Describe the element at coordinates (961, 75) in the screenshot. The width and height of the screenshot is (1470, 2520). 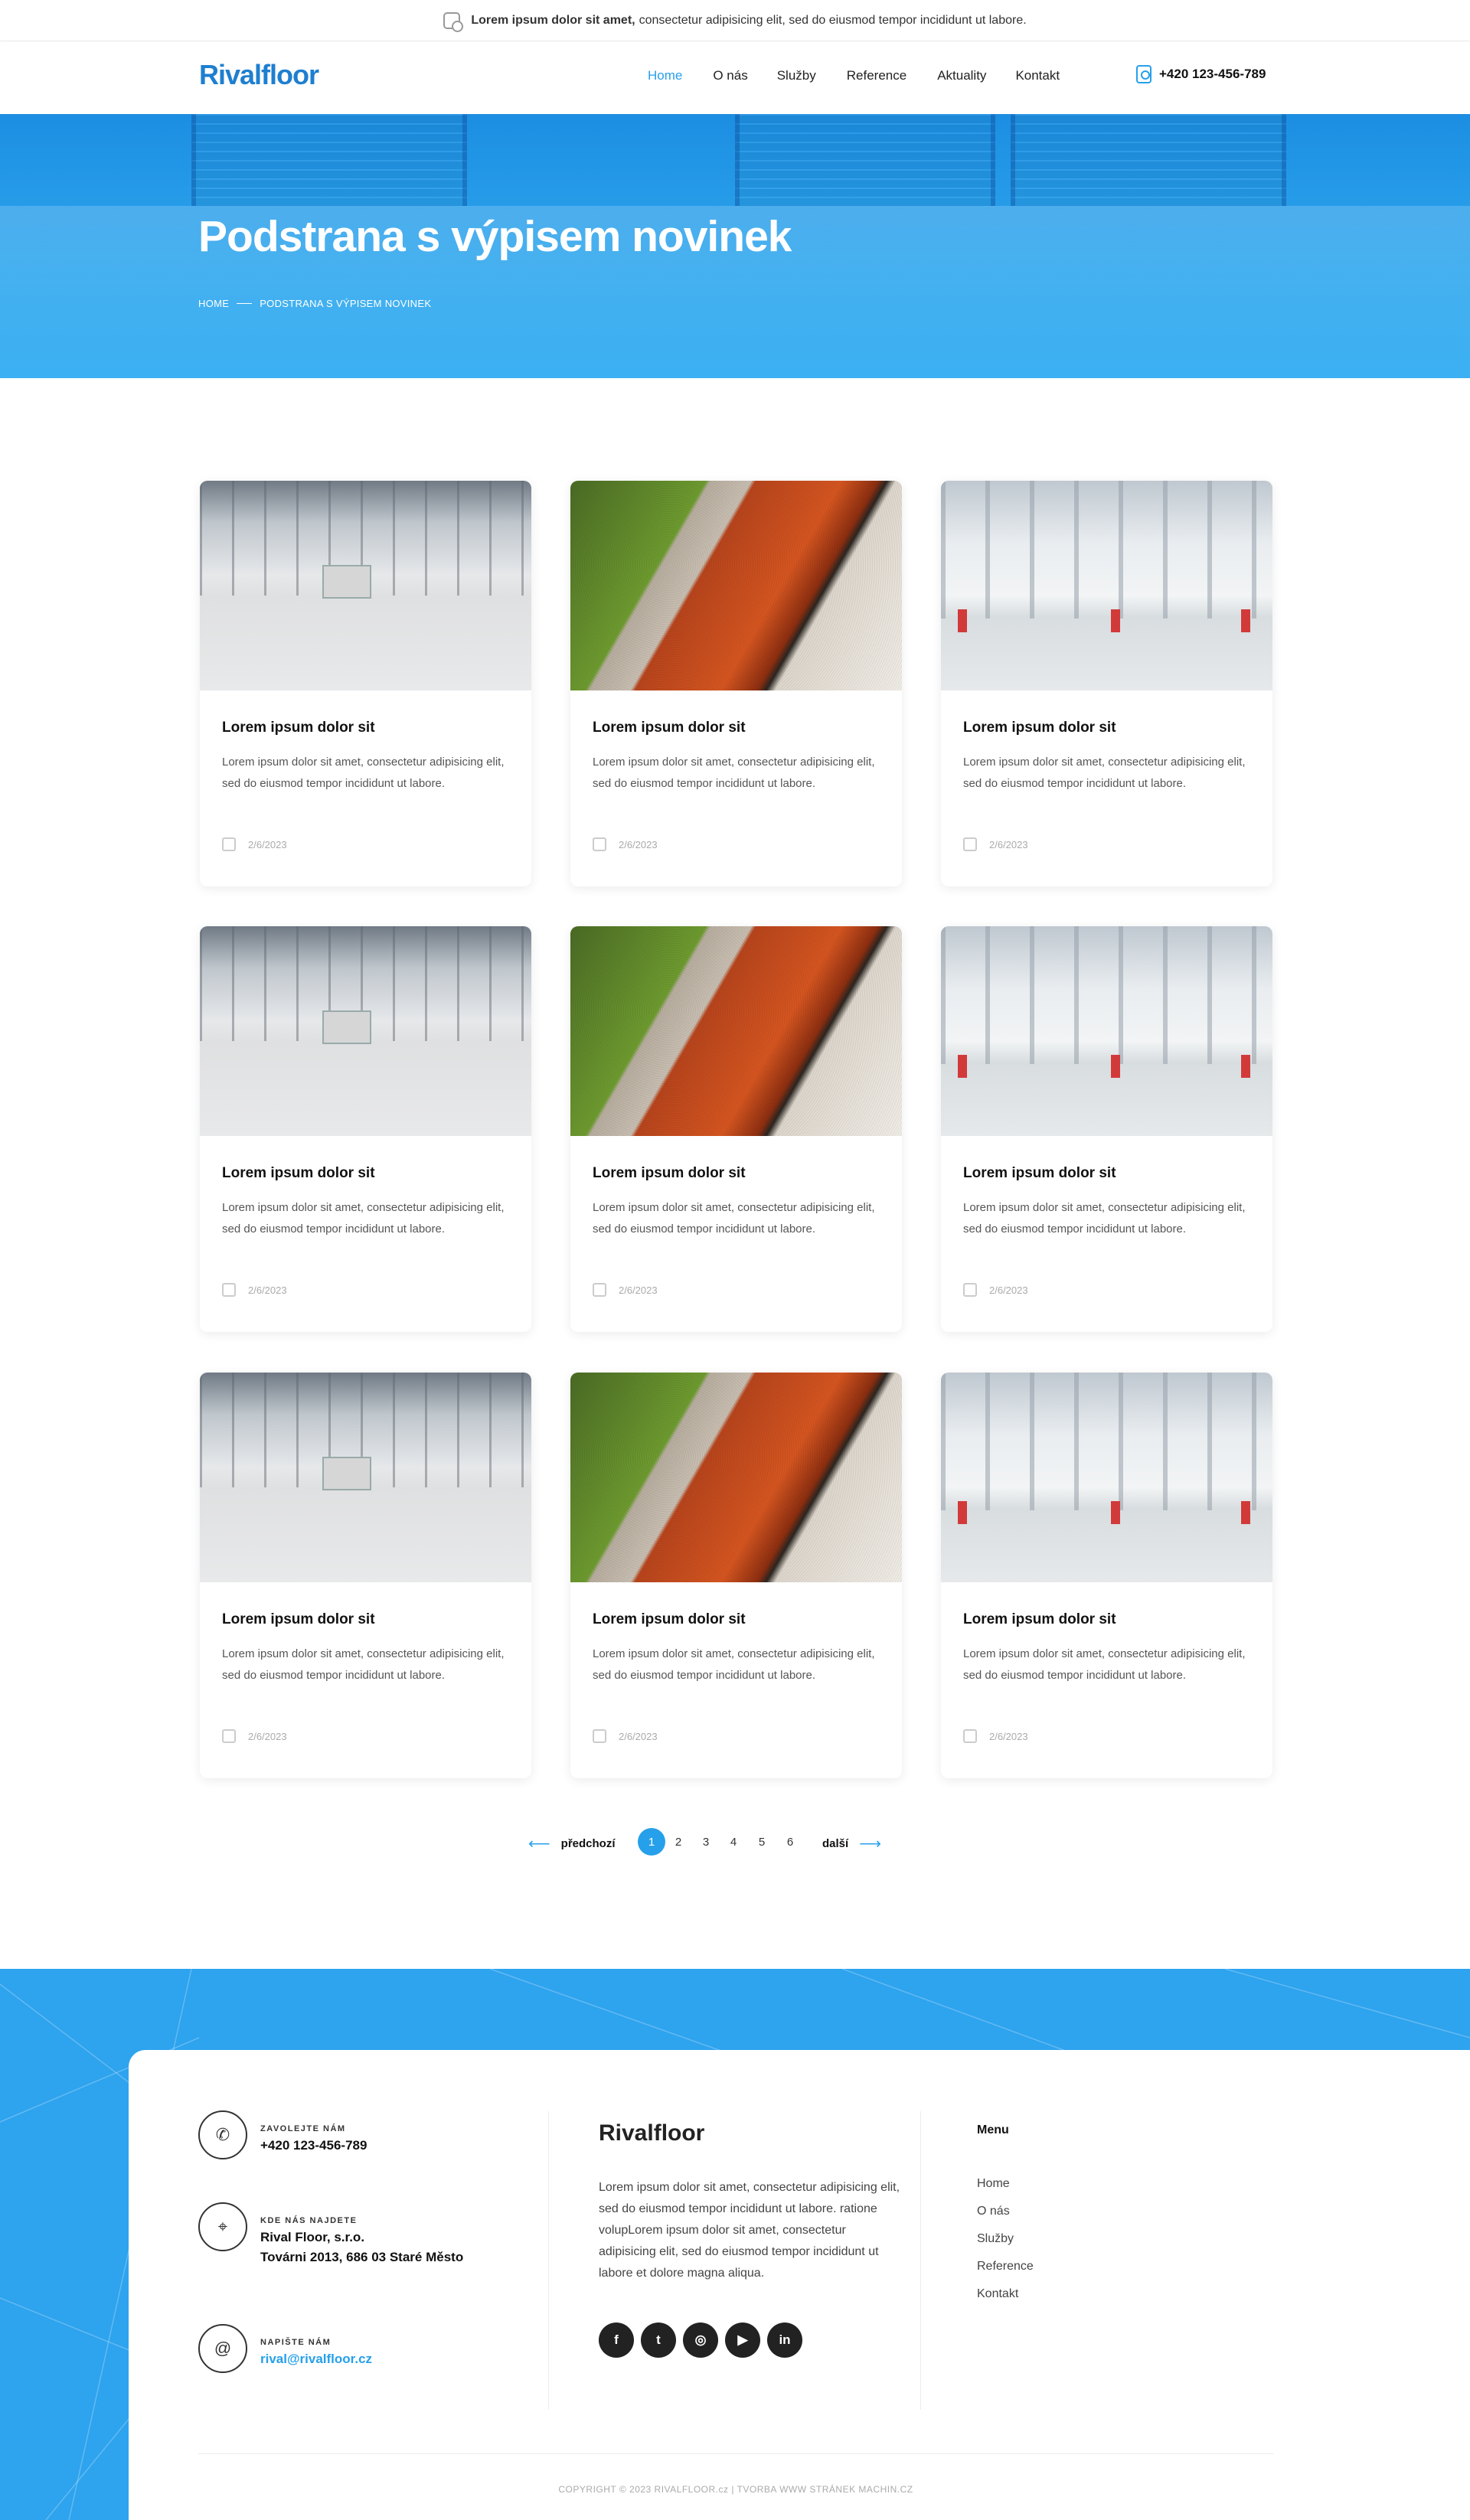
I see `nav-aktuality: Aktuality` at that location.